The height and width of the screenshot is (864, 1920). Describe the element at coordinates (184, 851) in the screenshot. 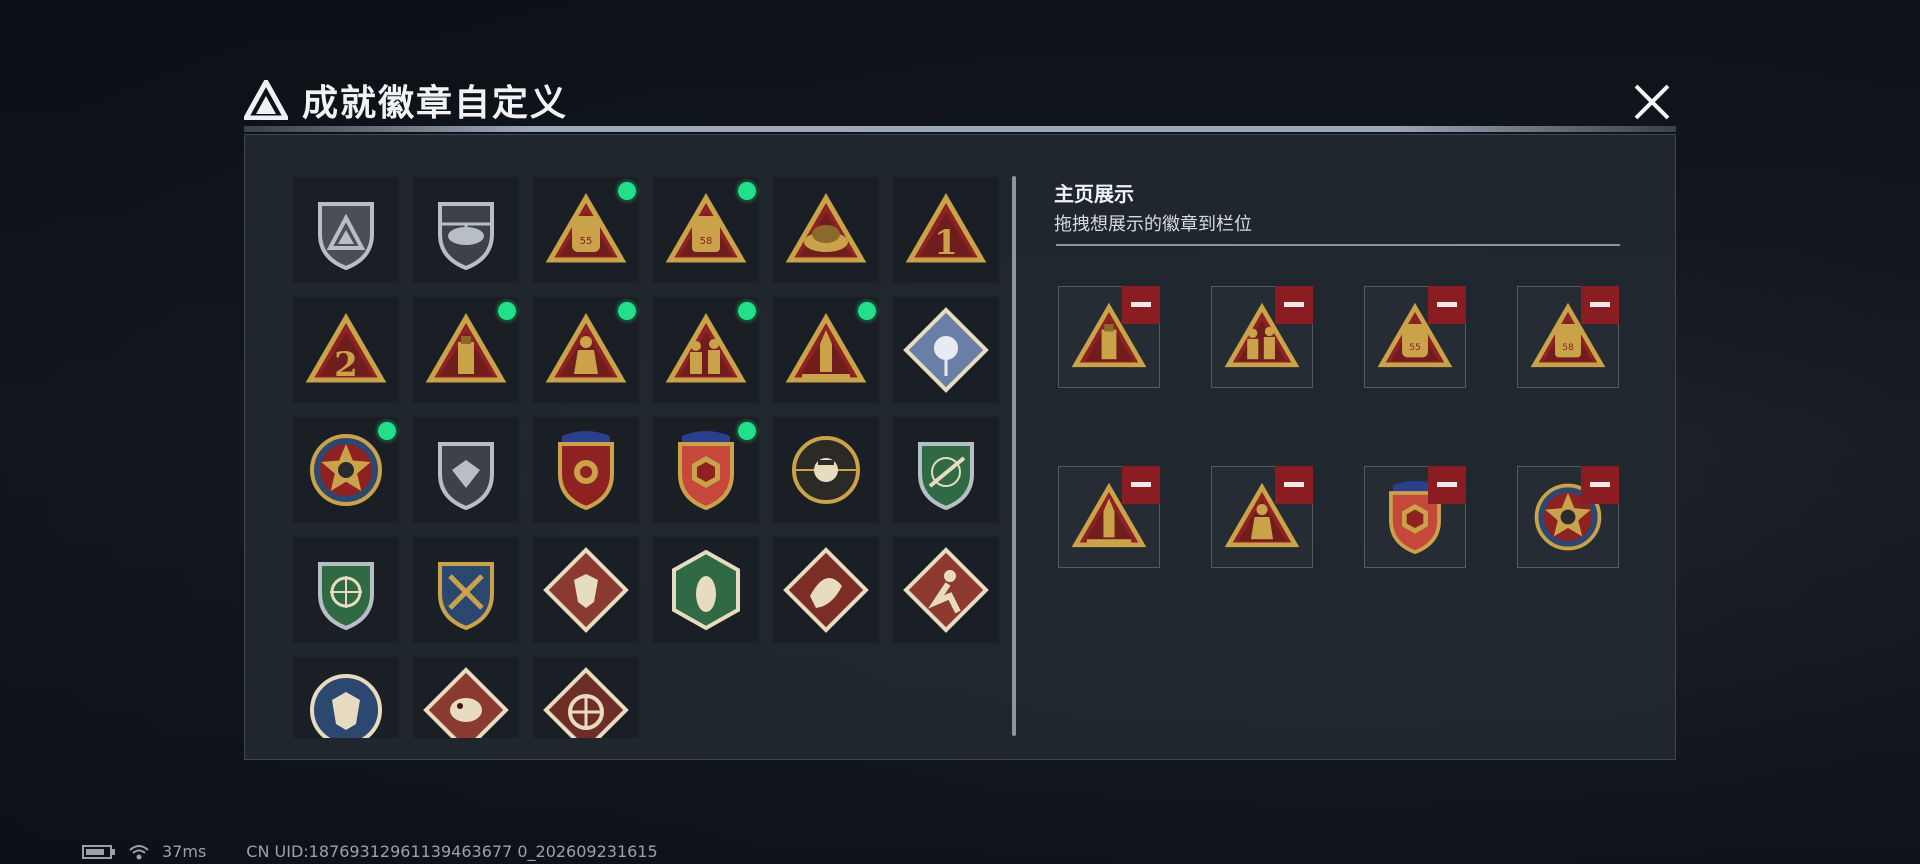

I see `ping-readout: 37ms` at that location.